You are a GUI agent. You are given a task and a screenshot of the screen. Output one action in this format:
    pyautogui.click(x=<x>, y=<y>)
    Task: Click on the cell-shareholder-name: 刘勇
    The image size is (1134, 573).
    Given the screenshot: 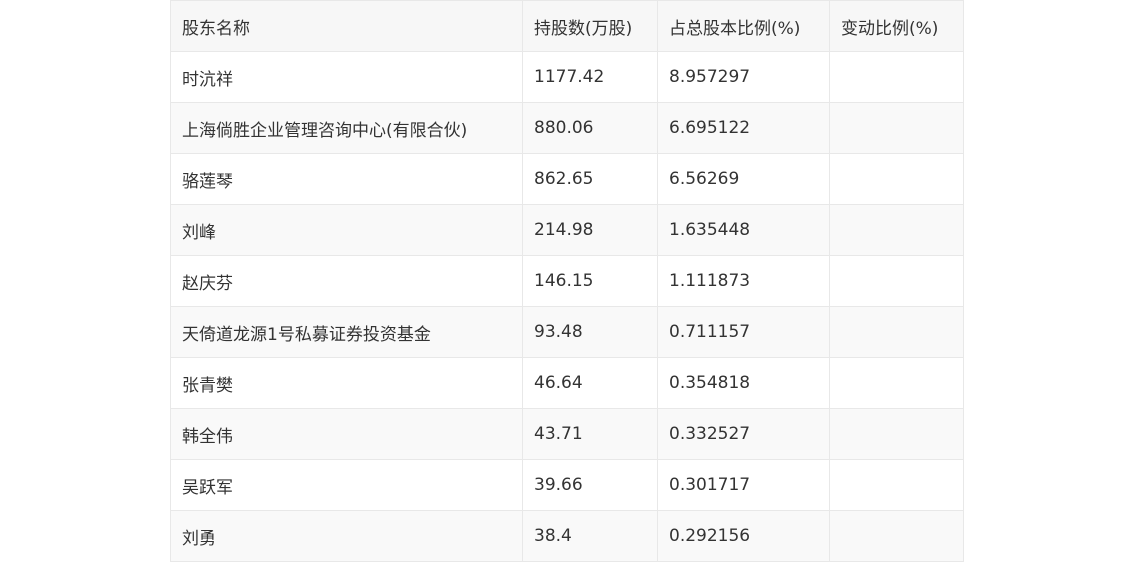 What is the action you would take?
    pyautogui.click(x=346, y=536)
    